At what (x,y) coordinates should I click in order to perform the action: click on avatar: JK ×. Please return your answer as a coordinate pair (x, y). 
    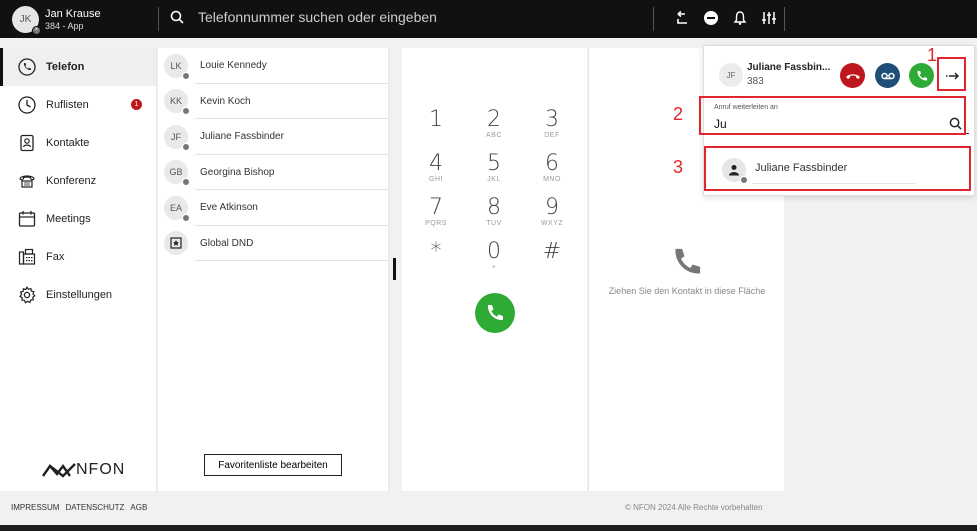
    Looking at the image, I should click on (26, 20).